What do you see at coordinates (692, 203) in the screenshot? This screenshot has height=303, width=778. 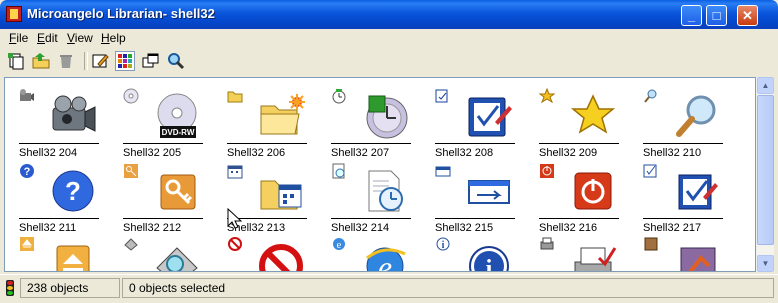 I see `icon-item: Shell32 217` at bounding box center [692, 203].